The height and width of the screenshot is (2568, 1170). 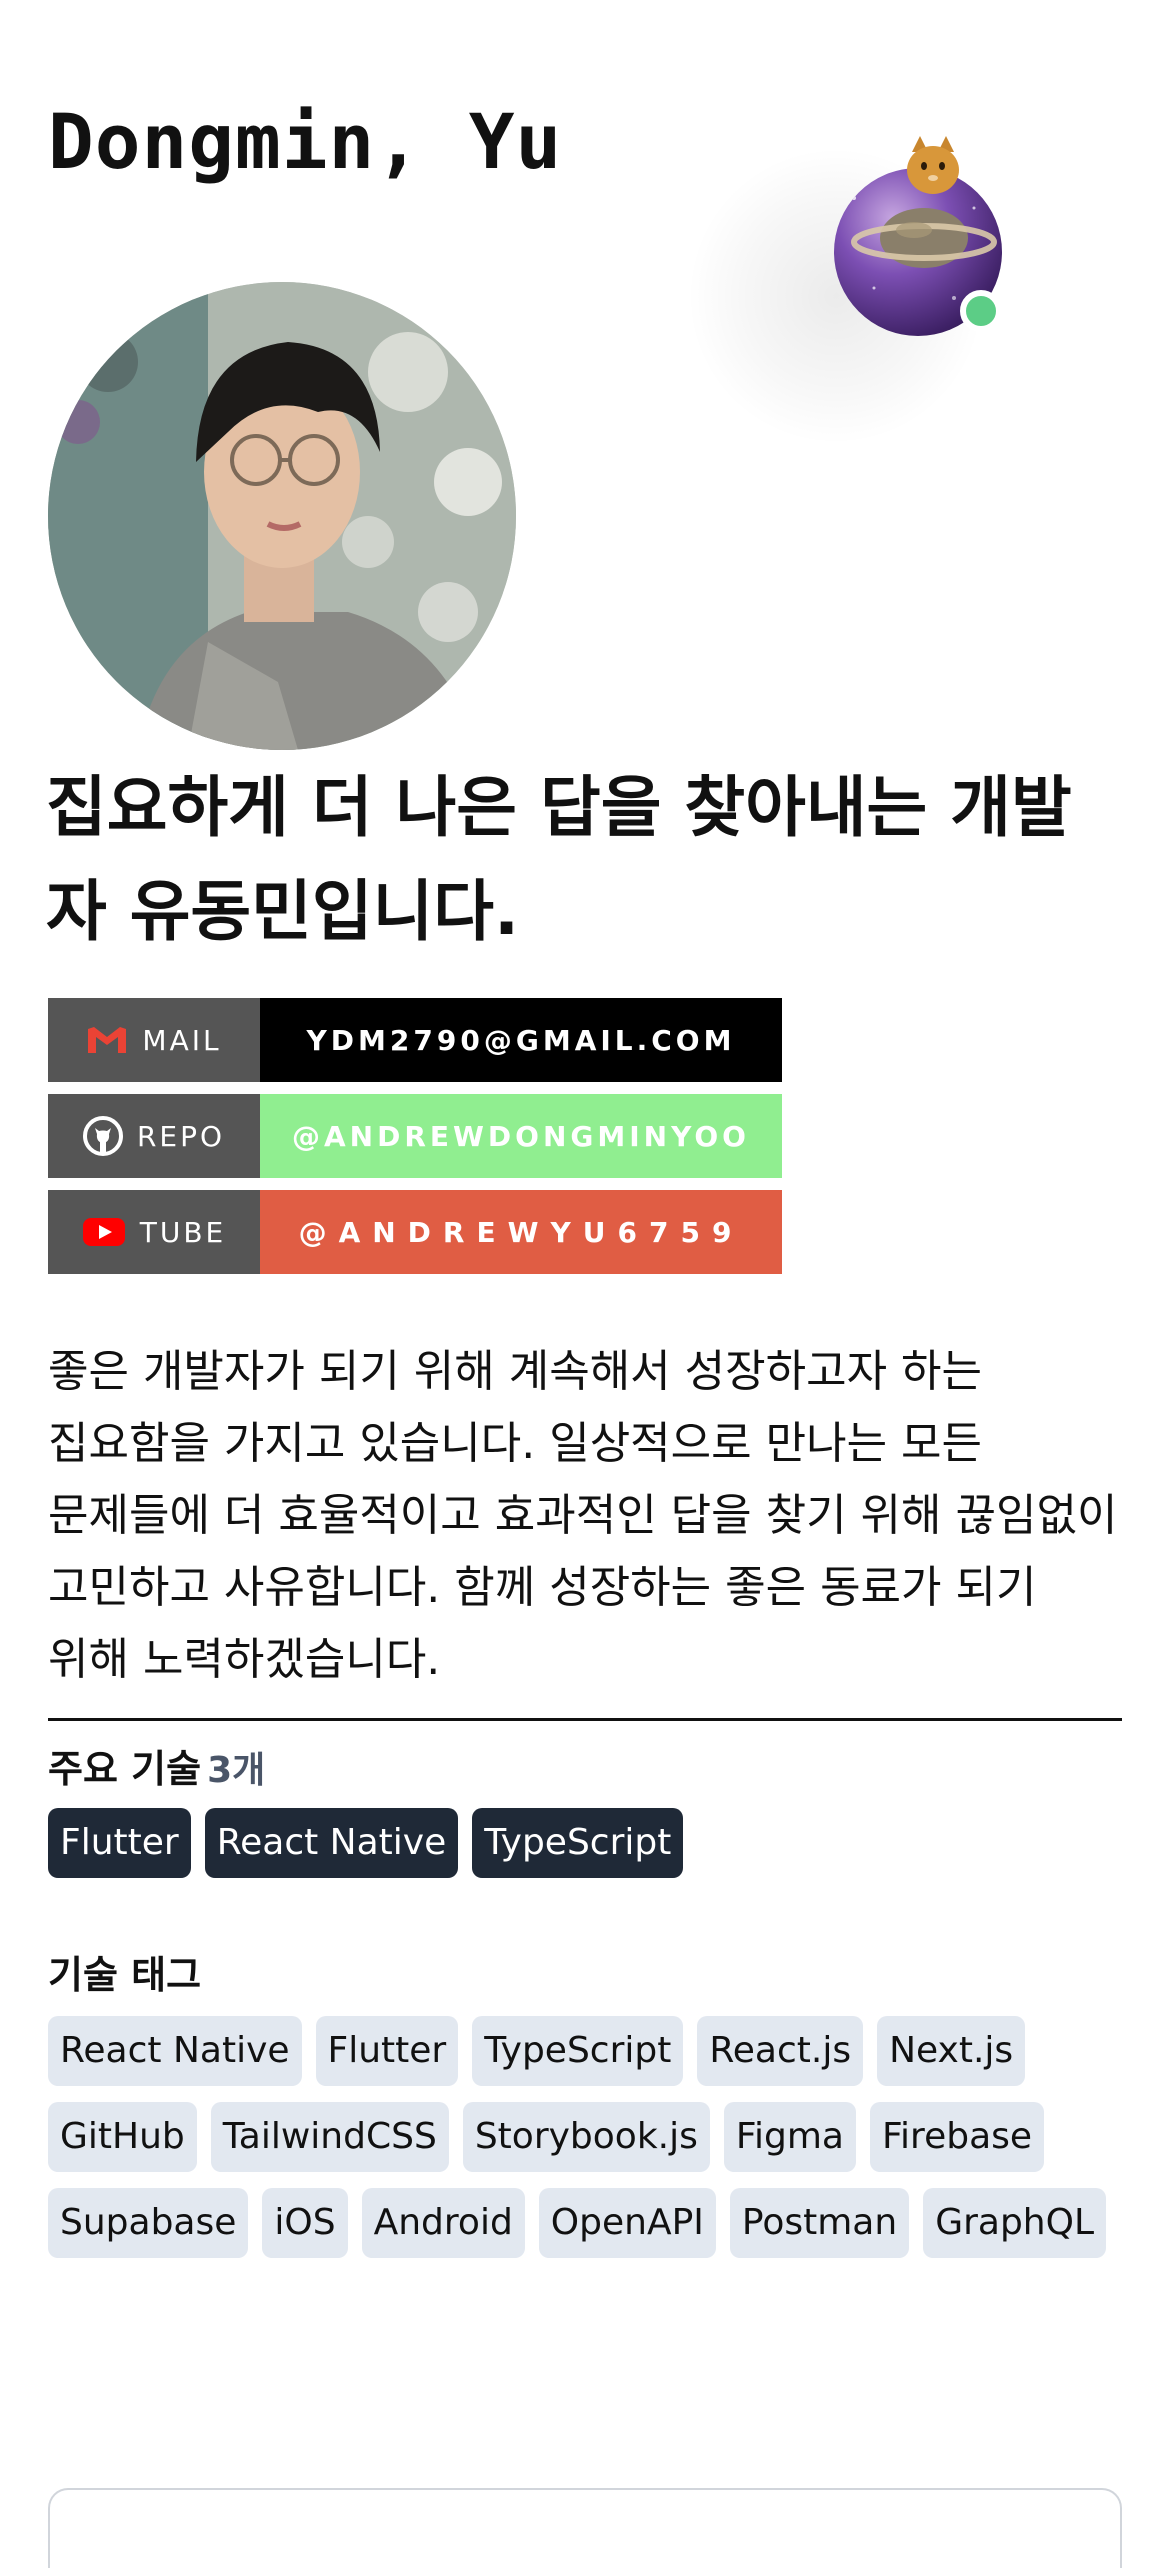 I want to click on skill-tag: Postman, so click(x=819, y=2223).